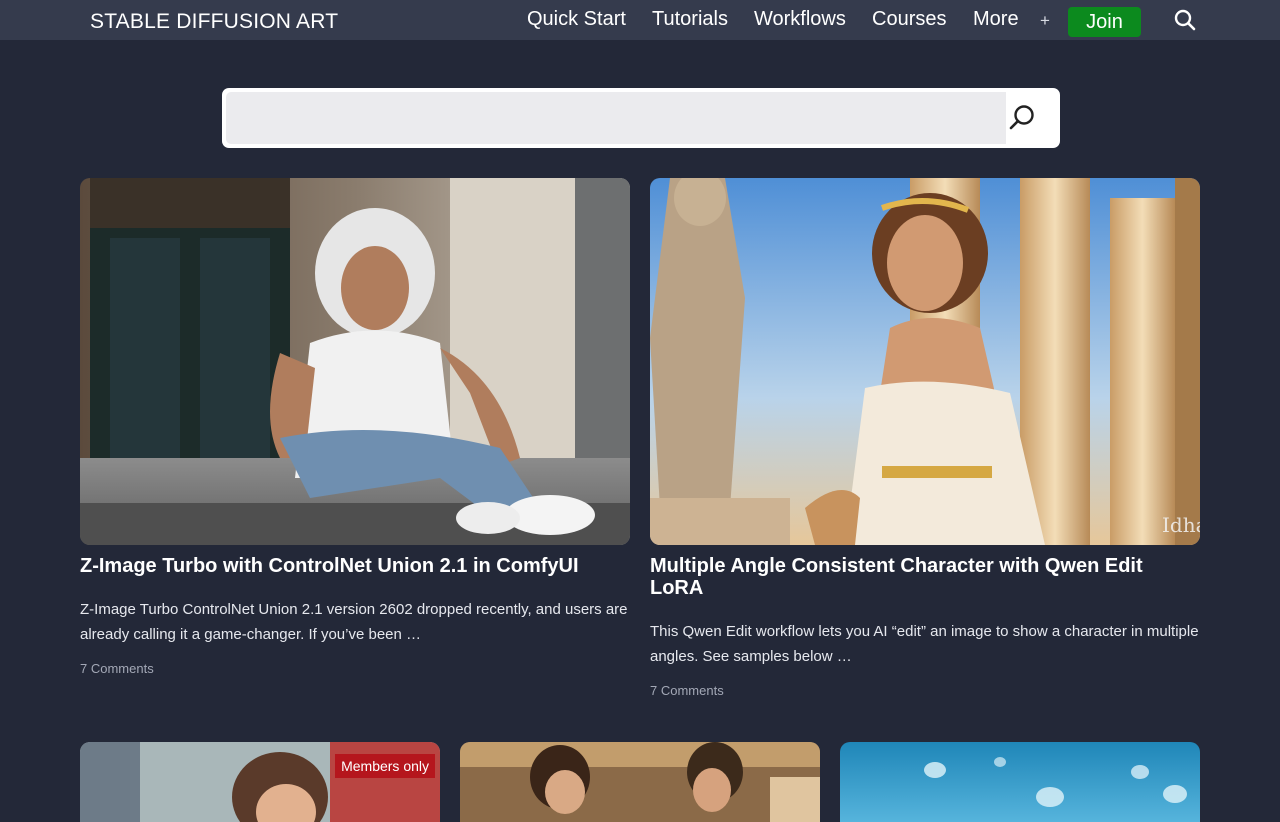  Describe the element at coordinates (385, 766) in the screenshot. I see `members-only-badge: Members only` at that location.